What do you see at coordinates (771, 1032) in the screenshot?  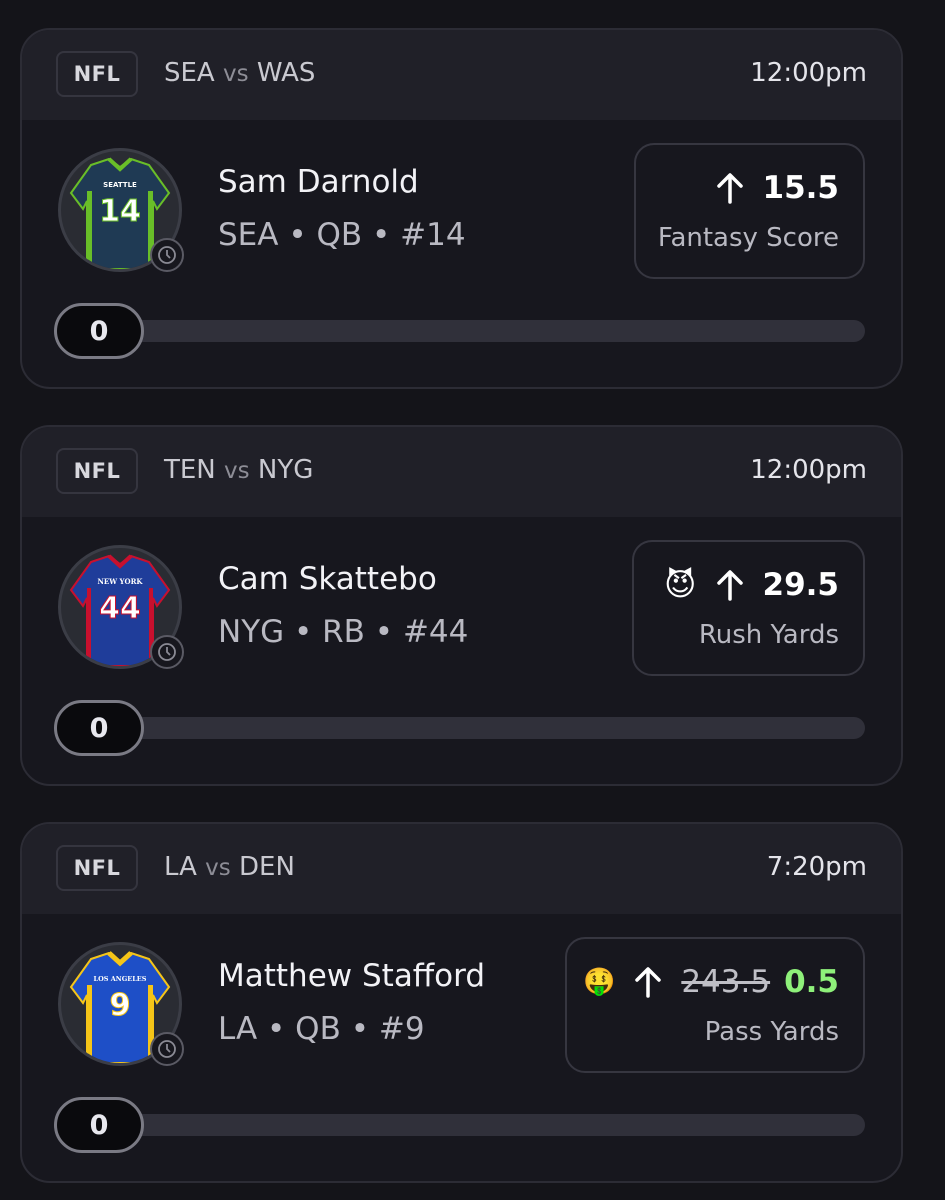 I see `prop-stat: Pass Yards` at bounding box center [771, 1032].